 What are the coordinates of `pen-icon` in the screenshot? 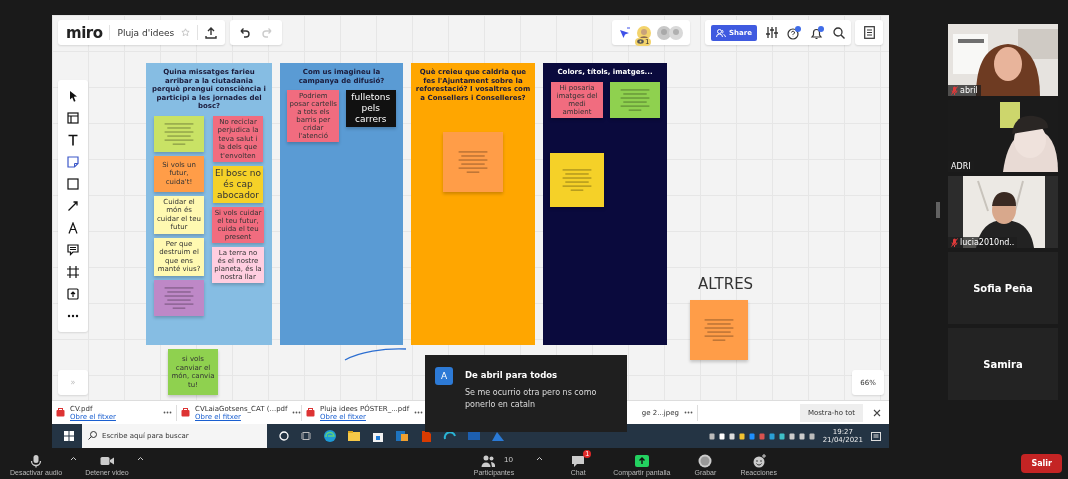 It's located at (73, 228).